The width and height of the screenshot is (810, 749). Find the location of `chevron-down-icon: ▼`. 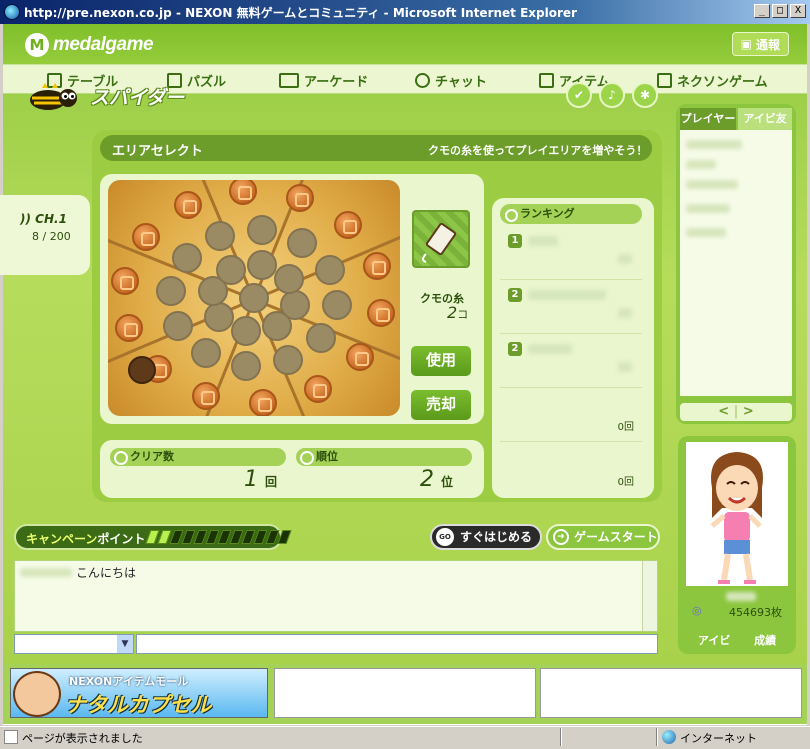

chevron-down-icon: ▼ is located at coordinates (125, 644).